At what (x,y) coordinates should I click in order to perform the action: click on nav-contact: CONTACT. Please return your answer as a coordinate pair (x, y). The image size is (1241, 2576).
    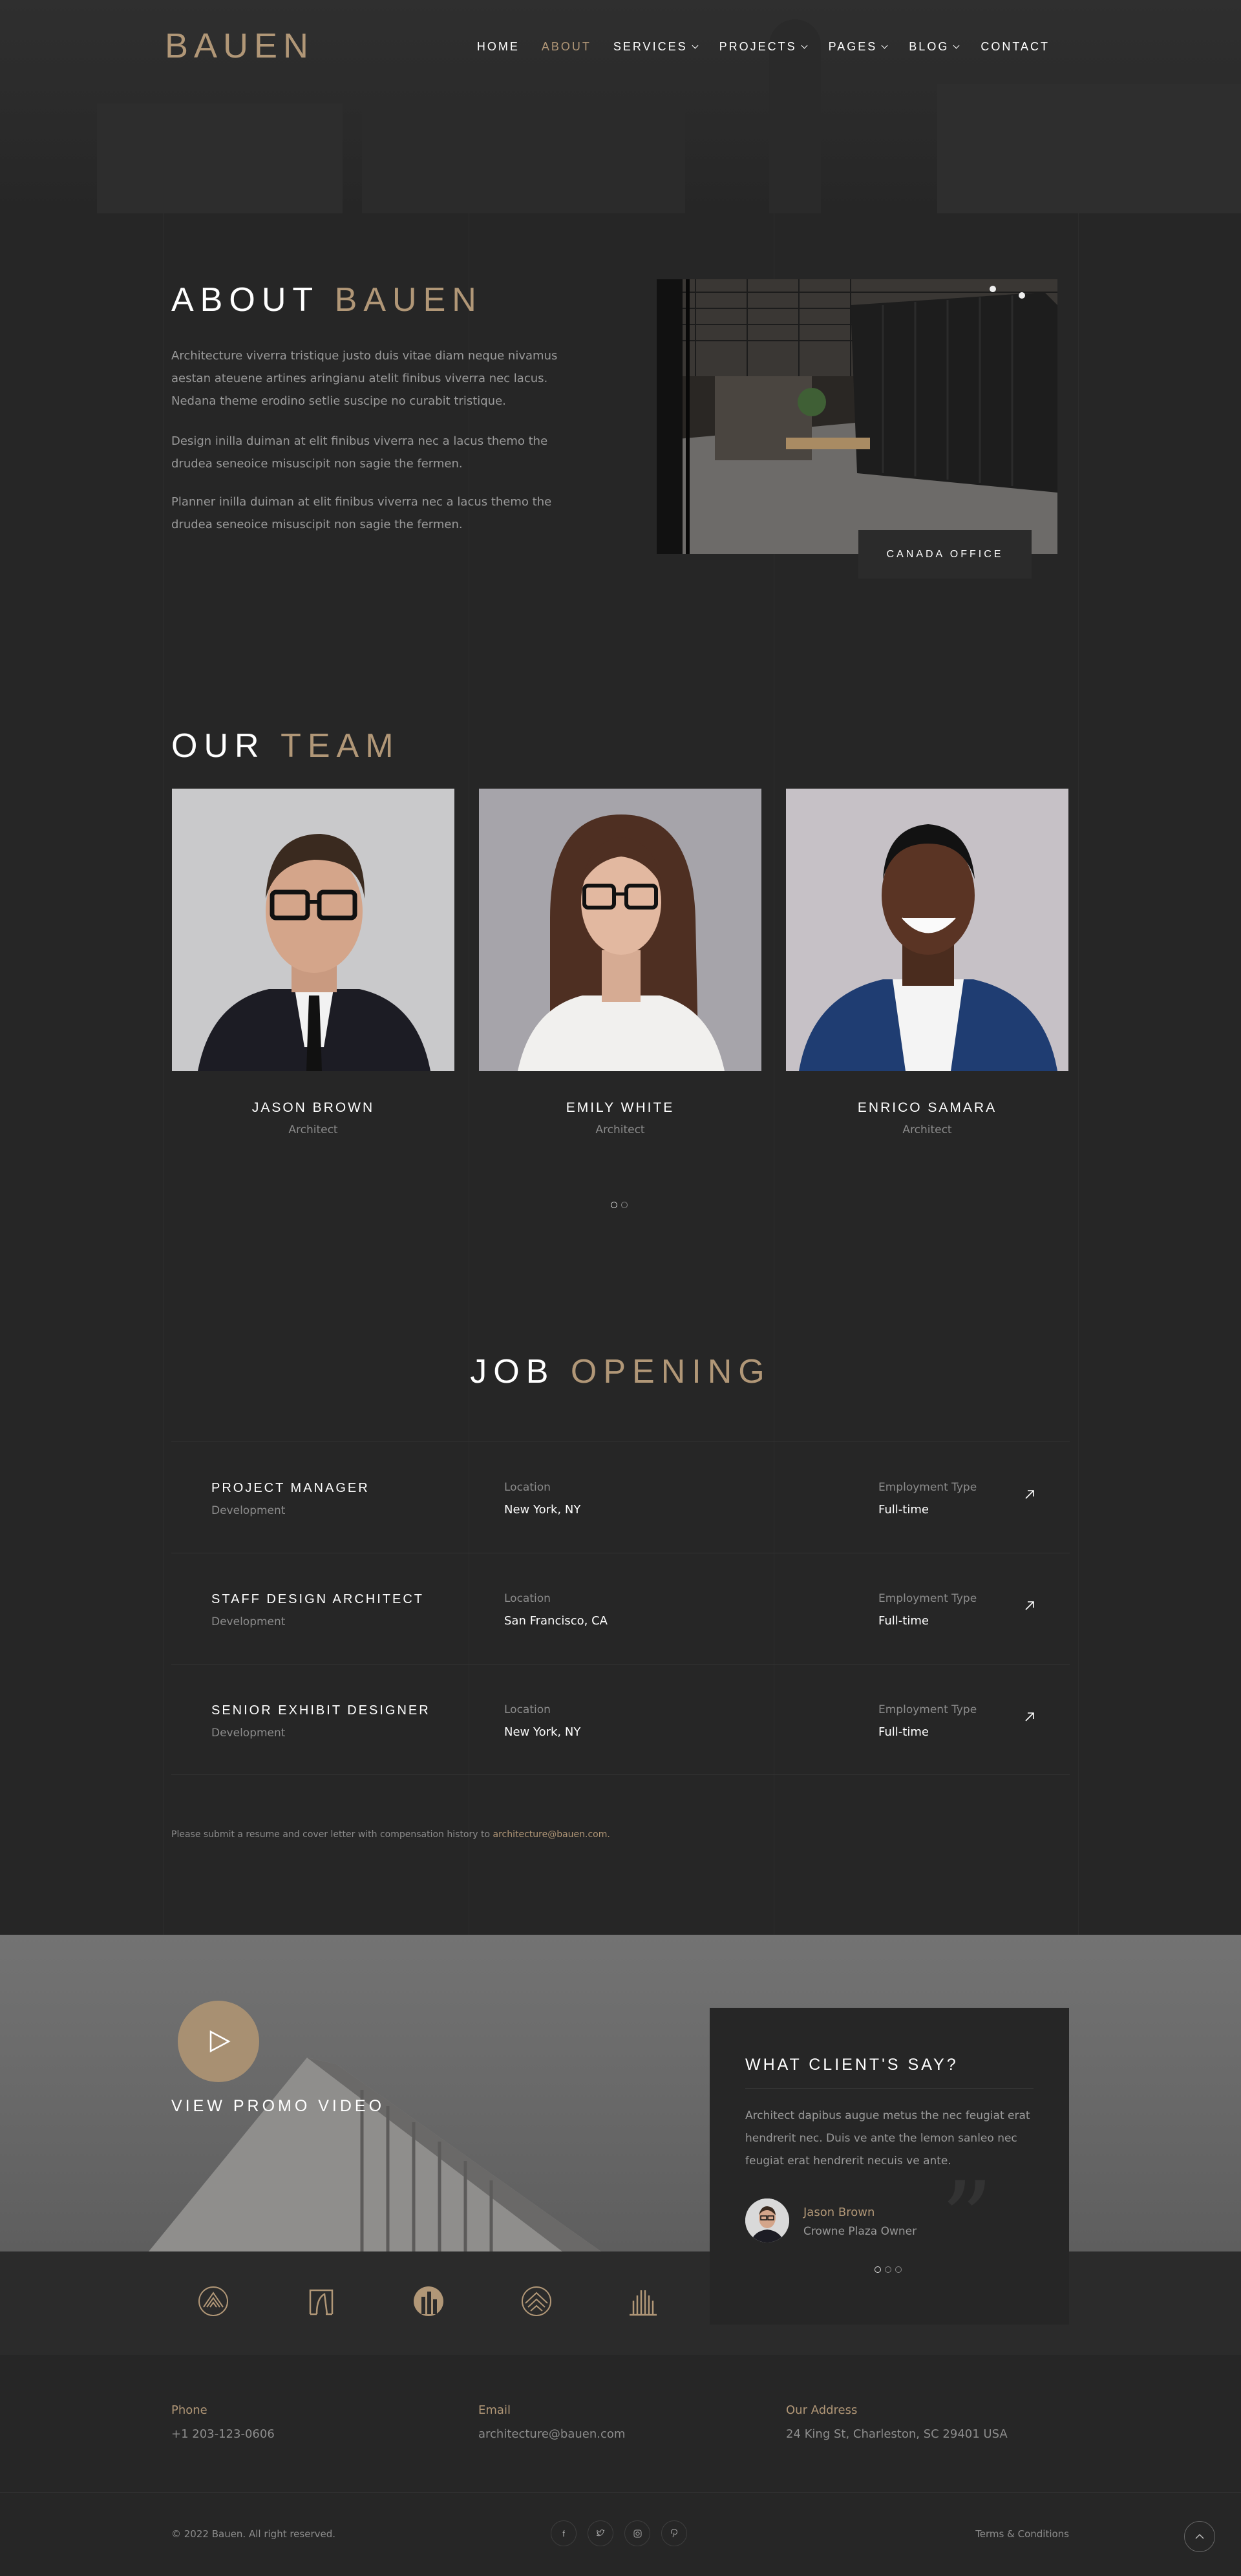
    Looking at the image, I should click on (1015, 47).